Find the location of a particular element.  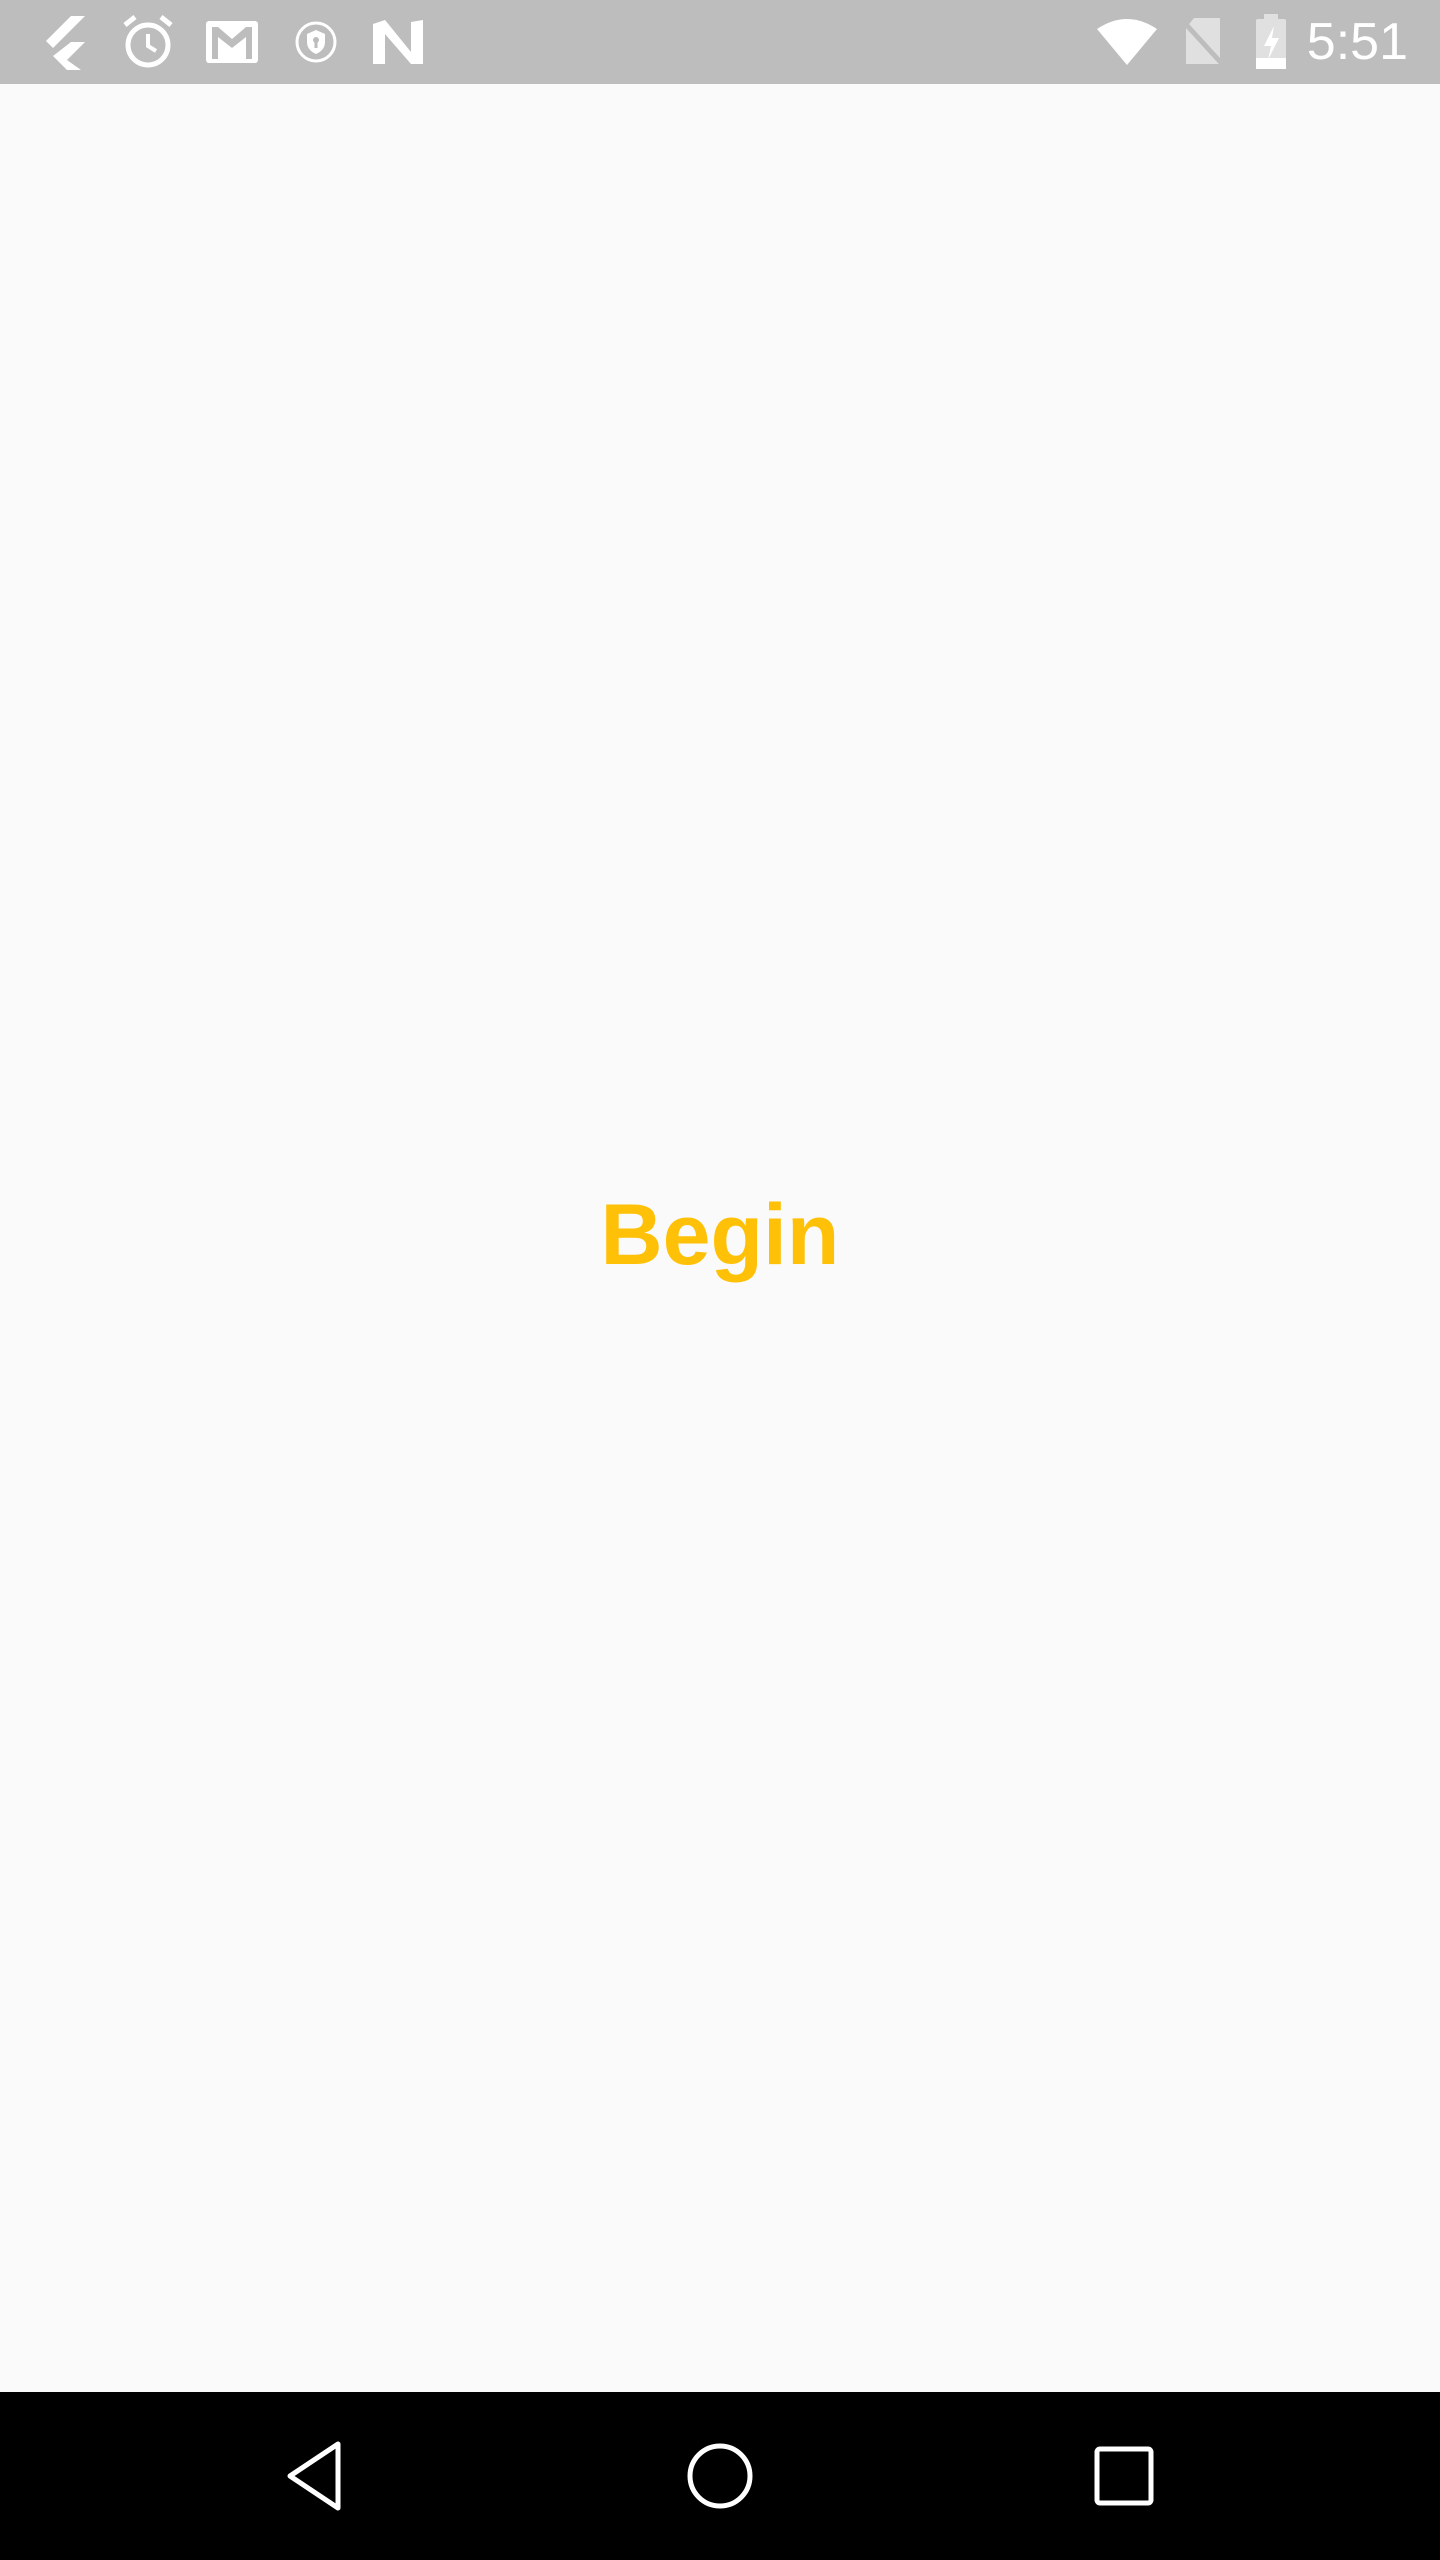

status-time: 5:51 is located at coordinates (1357, 42).